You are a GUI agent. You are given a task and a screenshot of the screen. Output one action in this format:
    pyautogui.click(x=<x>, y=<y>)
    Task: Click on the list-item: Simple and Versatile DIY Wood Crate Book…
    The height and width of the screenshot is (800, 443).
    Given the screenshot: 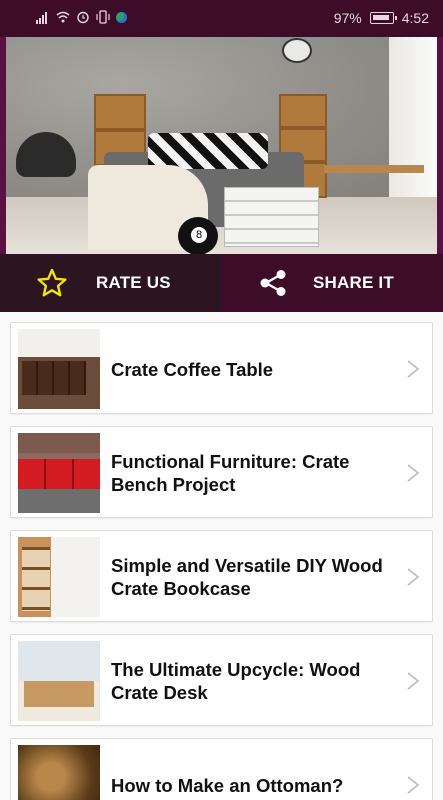 What is the action you would take?
    pyautogui.click(x=221, y=576)
    